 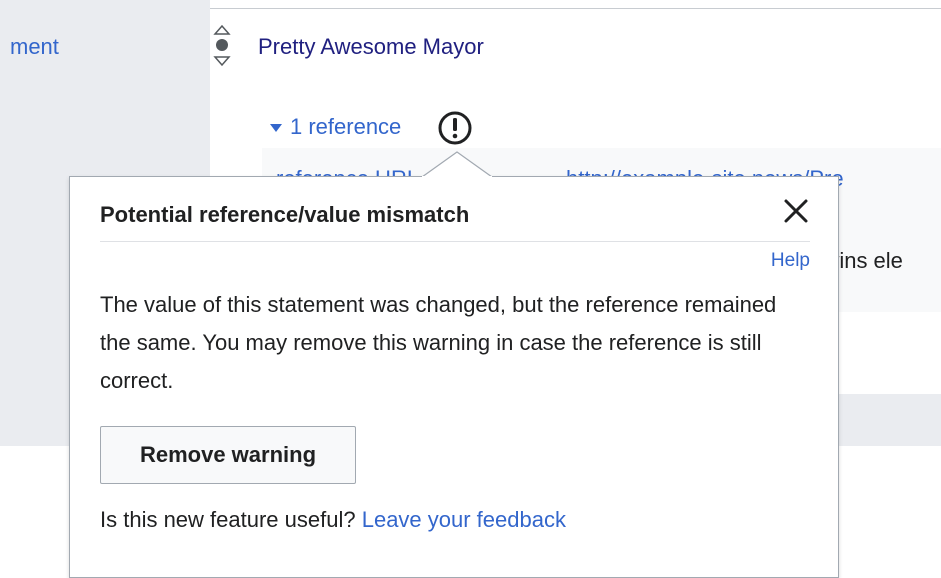 I want to click on help-link: Help, so click(x=790, y=261).